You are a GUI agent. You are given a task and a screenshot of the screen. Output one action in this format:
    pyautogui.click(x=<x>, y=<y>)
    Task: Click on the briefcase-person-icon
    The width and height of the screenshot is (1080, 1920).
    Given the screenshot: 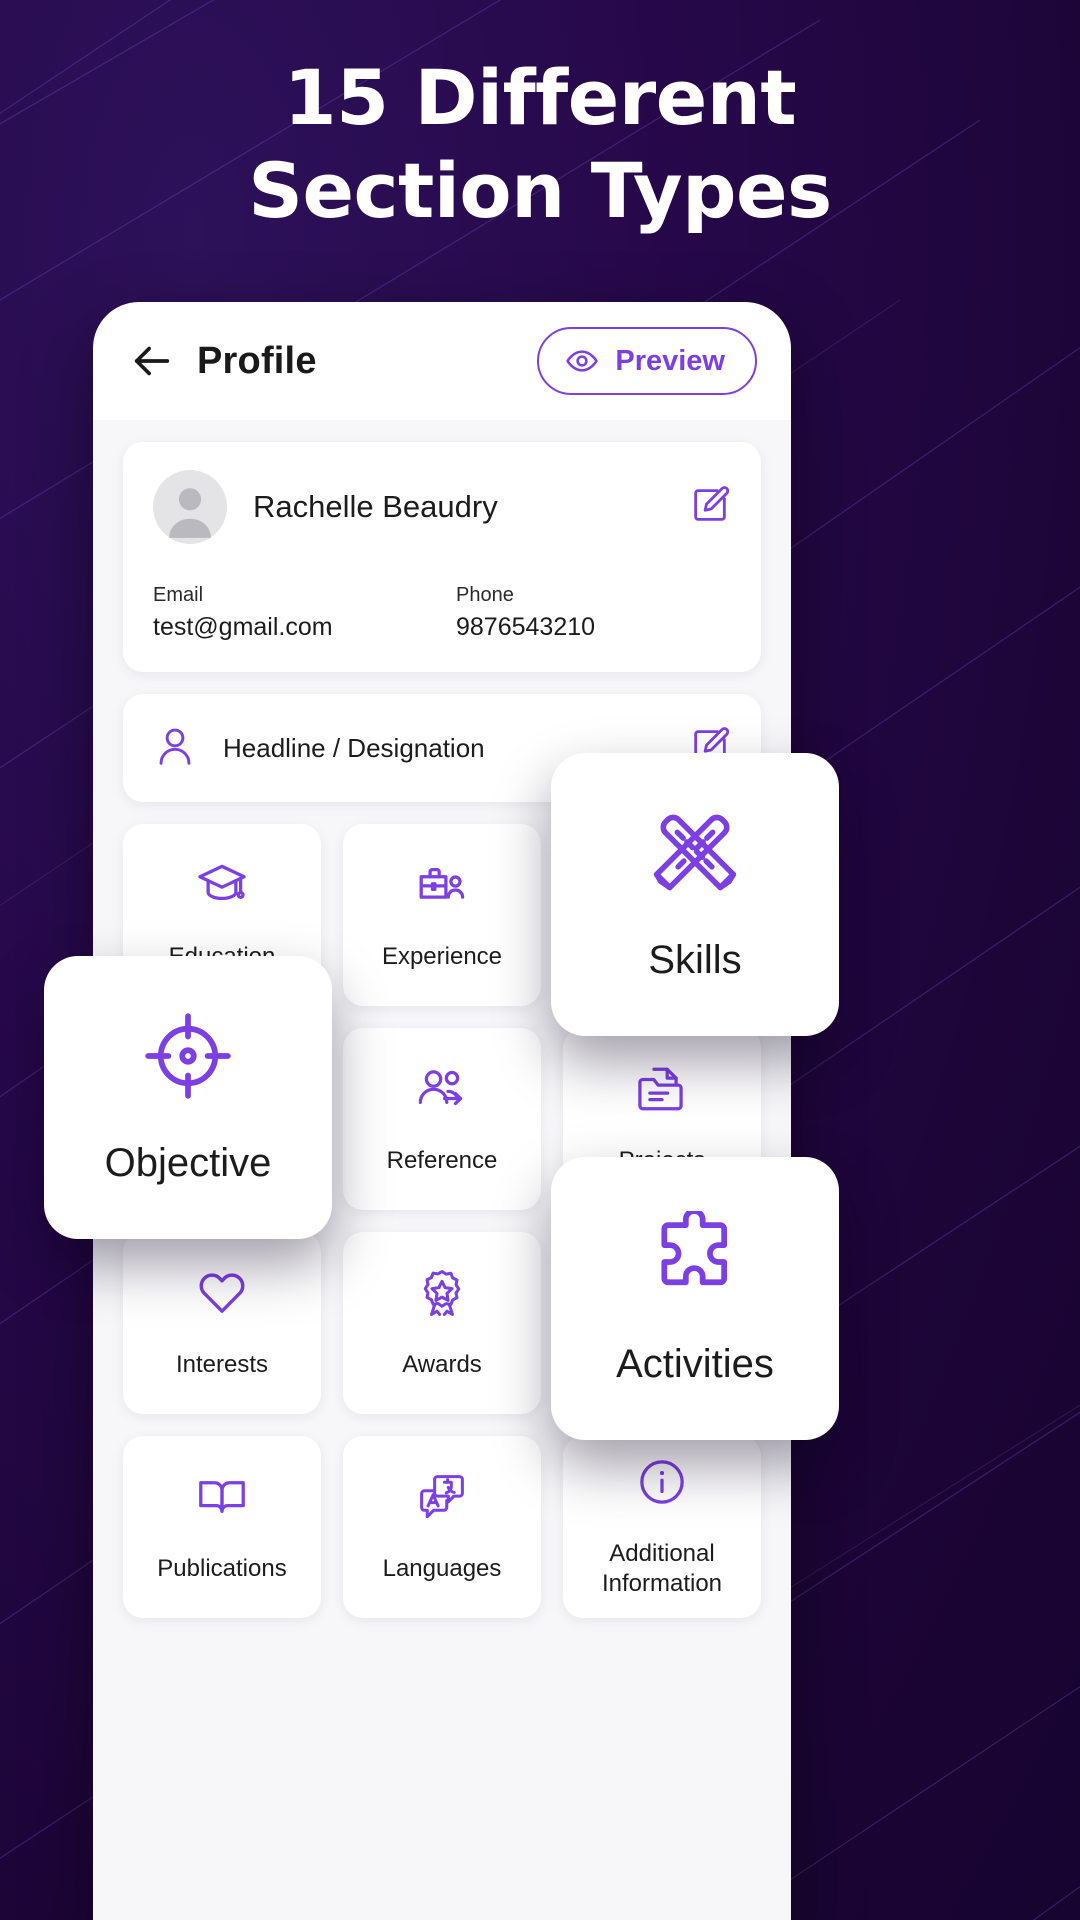 What is the action you would take?
    pyautogui.click(x=442, y=887)
    